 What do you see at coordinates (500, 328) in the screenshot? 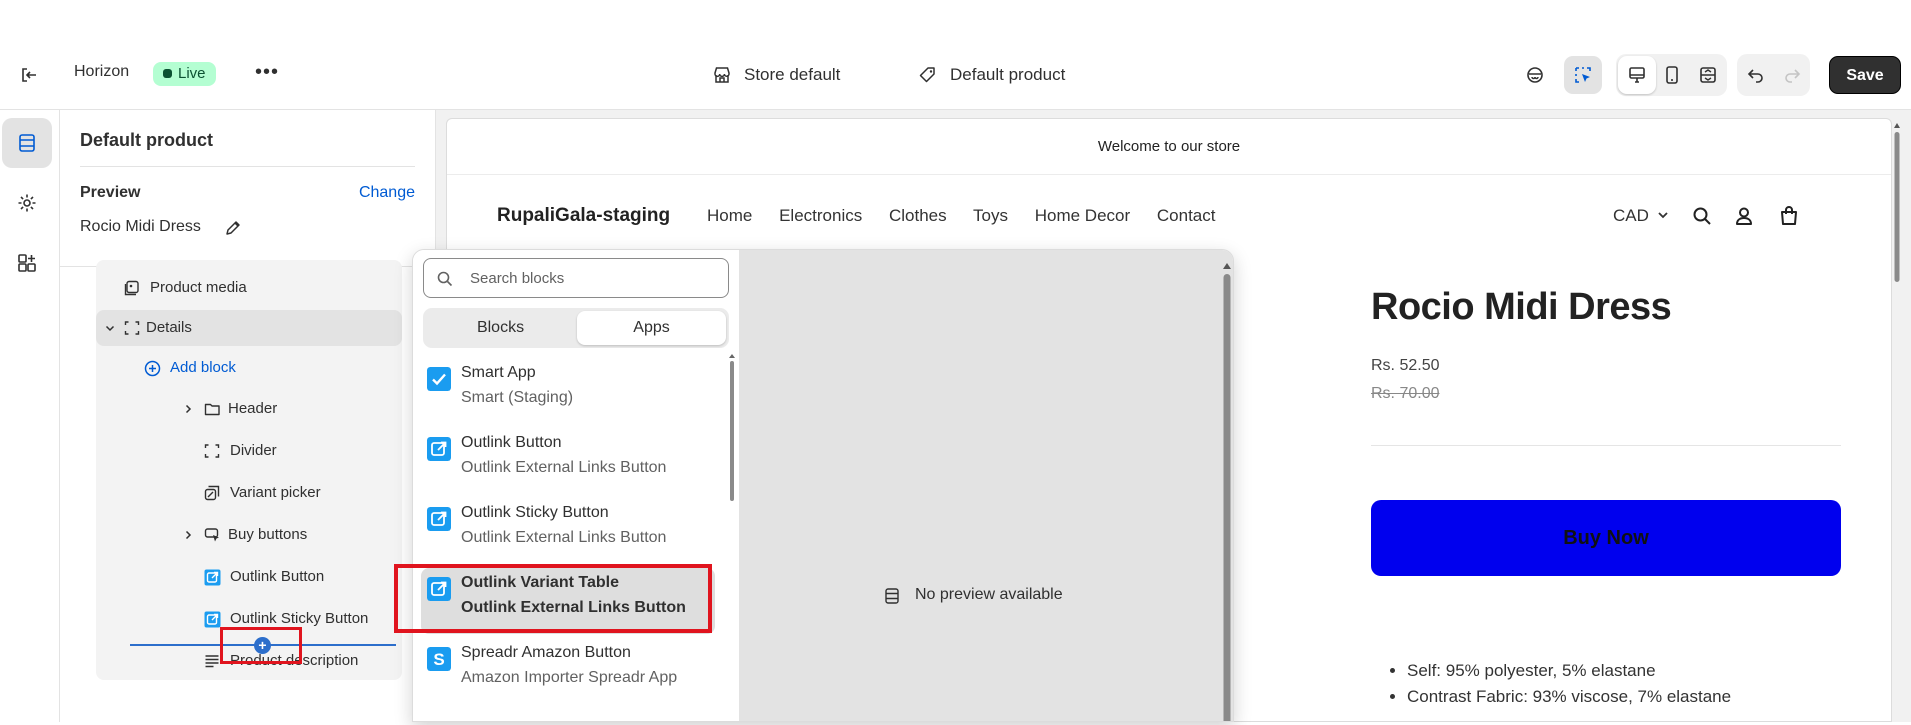
I see `tab-blocks: Blocks` at bounding box center [500, 328].